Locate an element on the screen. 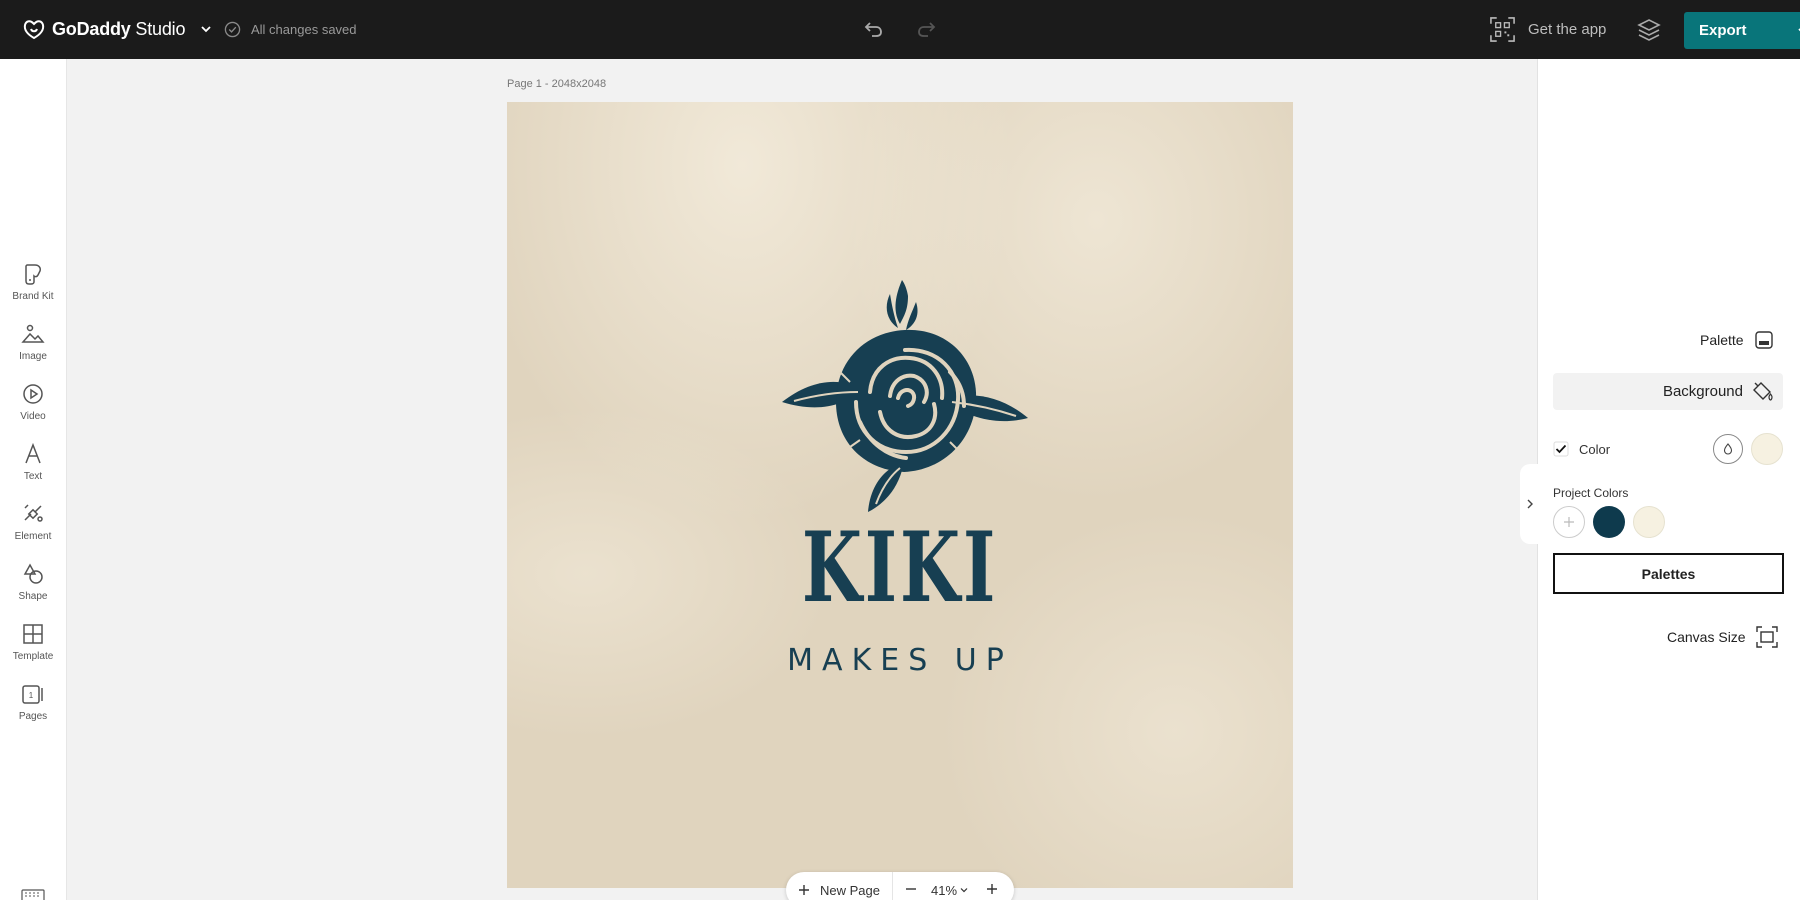  zoom-level: 41% is located at coordinates (944, 890).